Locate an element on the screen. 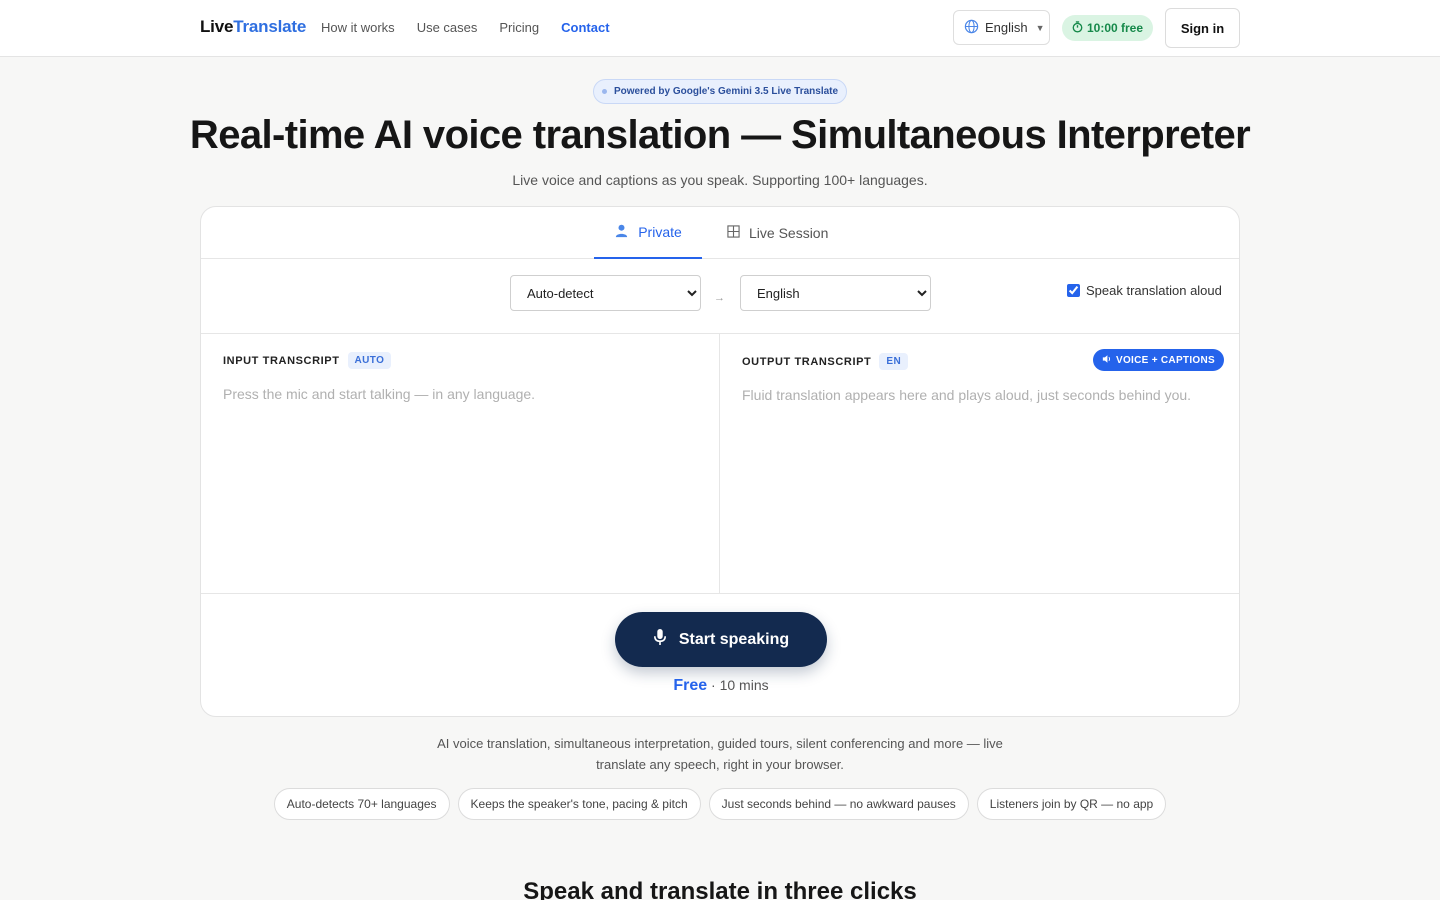 The image size is (1440, 900). free-usage-note: Free · 10 mins is located at coordinates (720, 686).